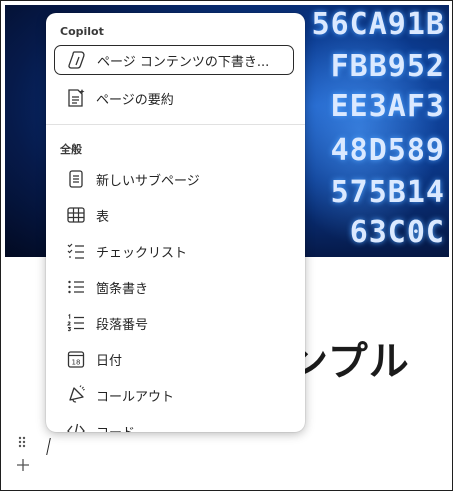 Image resolution: width=453 pixels, height=491 pixels. I want to click on menu-item-summarize-page: ページの要約, so click(174, 98).